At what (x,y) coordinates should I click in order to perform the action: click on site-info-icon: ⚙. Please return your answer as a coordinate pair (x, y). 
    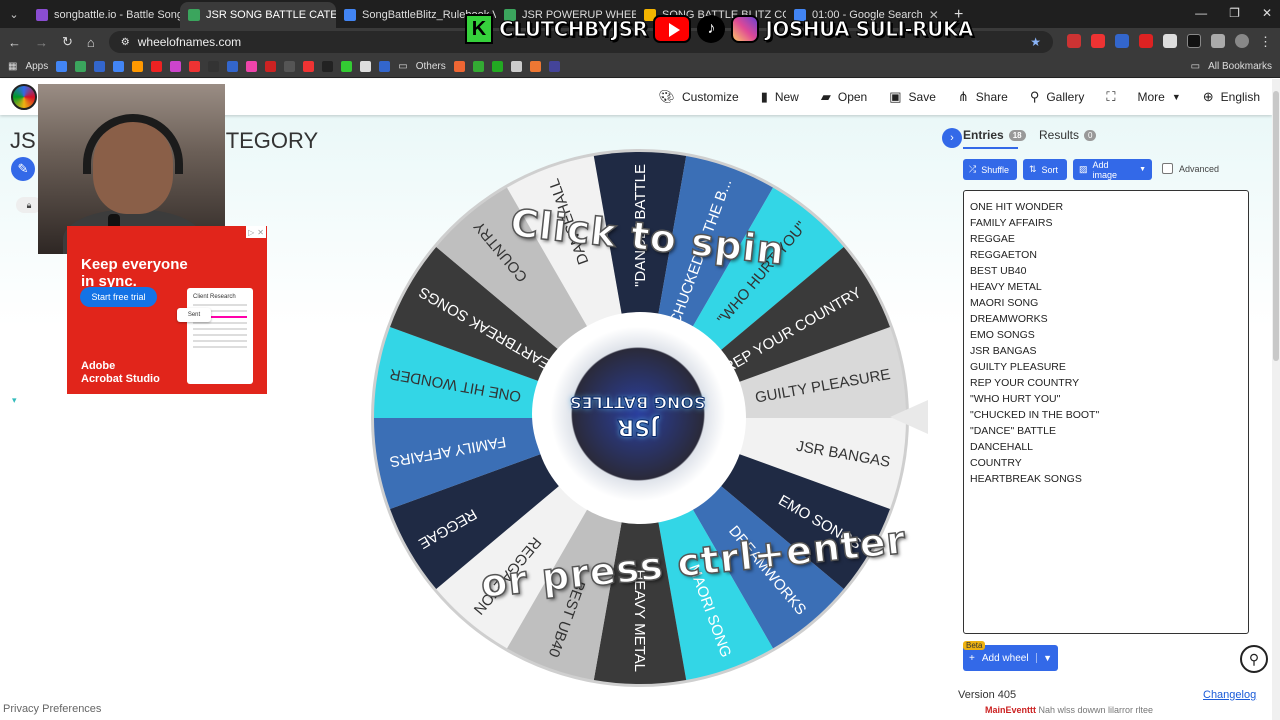
    Looking at the image, I should click on (125, 42).